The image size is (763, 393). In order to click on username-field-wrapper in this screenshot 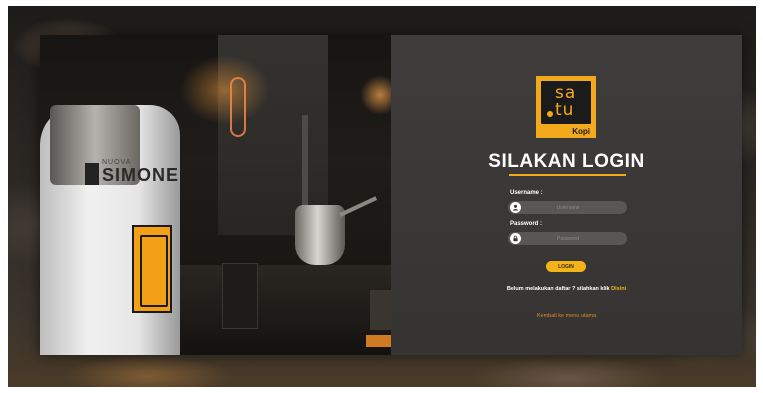, I will do `click(567, 207)`.